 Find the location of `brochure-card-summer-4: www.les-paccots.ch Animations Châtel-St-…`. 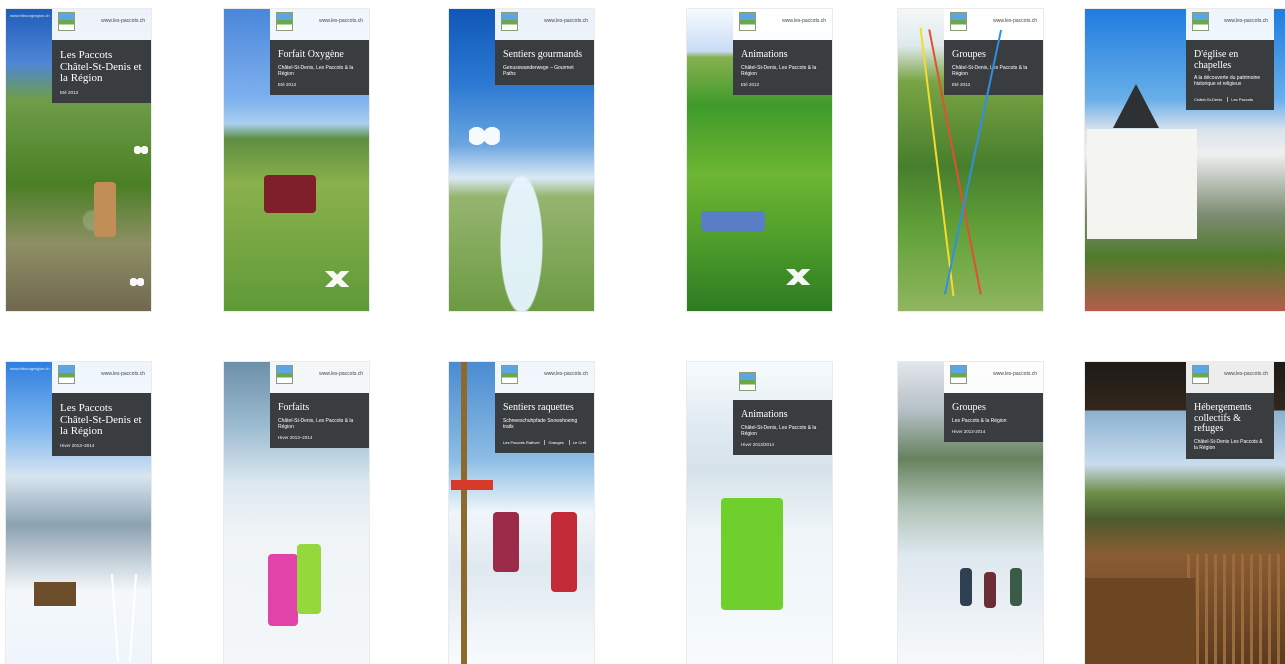

brochure-card-summer-4: www.les-paccots.ch Animations Châtel-St-… is located at coordinates (759, 160).